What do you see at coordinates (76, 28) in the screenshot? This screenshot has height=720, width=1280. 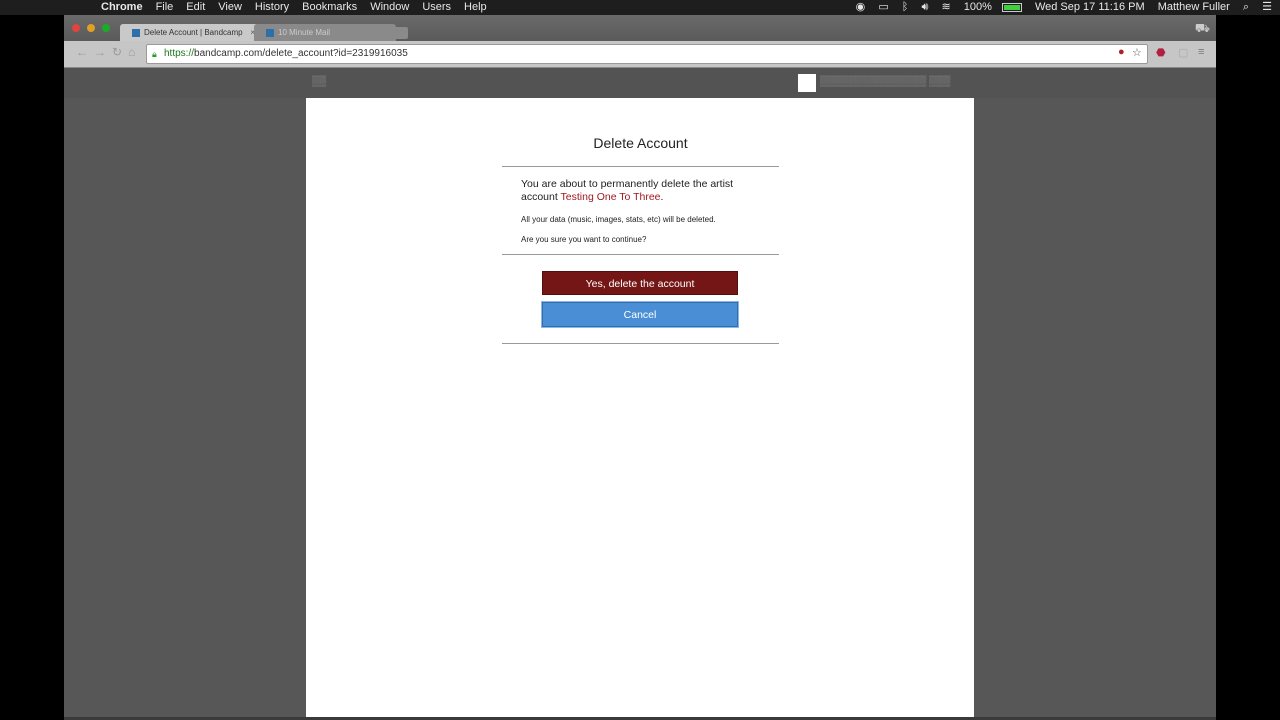 I see `close-window-button` at bounding box center [76, 28].